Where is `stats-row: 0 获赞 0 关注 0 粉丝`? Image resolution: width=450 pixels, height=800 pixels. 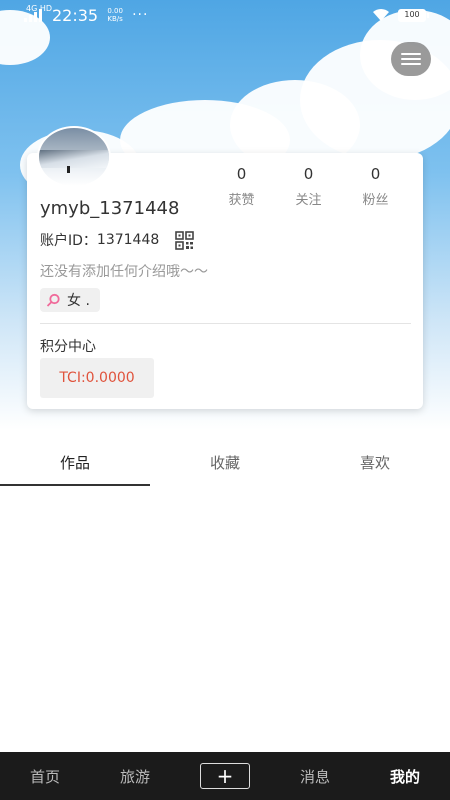
stats-row: 0 获赞 0 关注 0 粉丝 is located at coordinates (308, 186).